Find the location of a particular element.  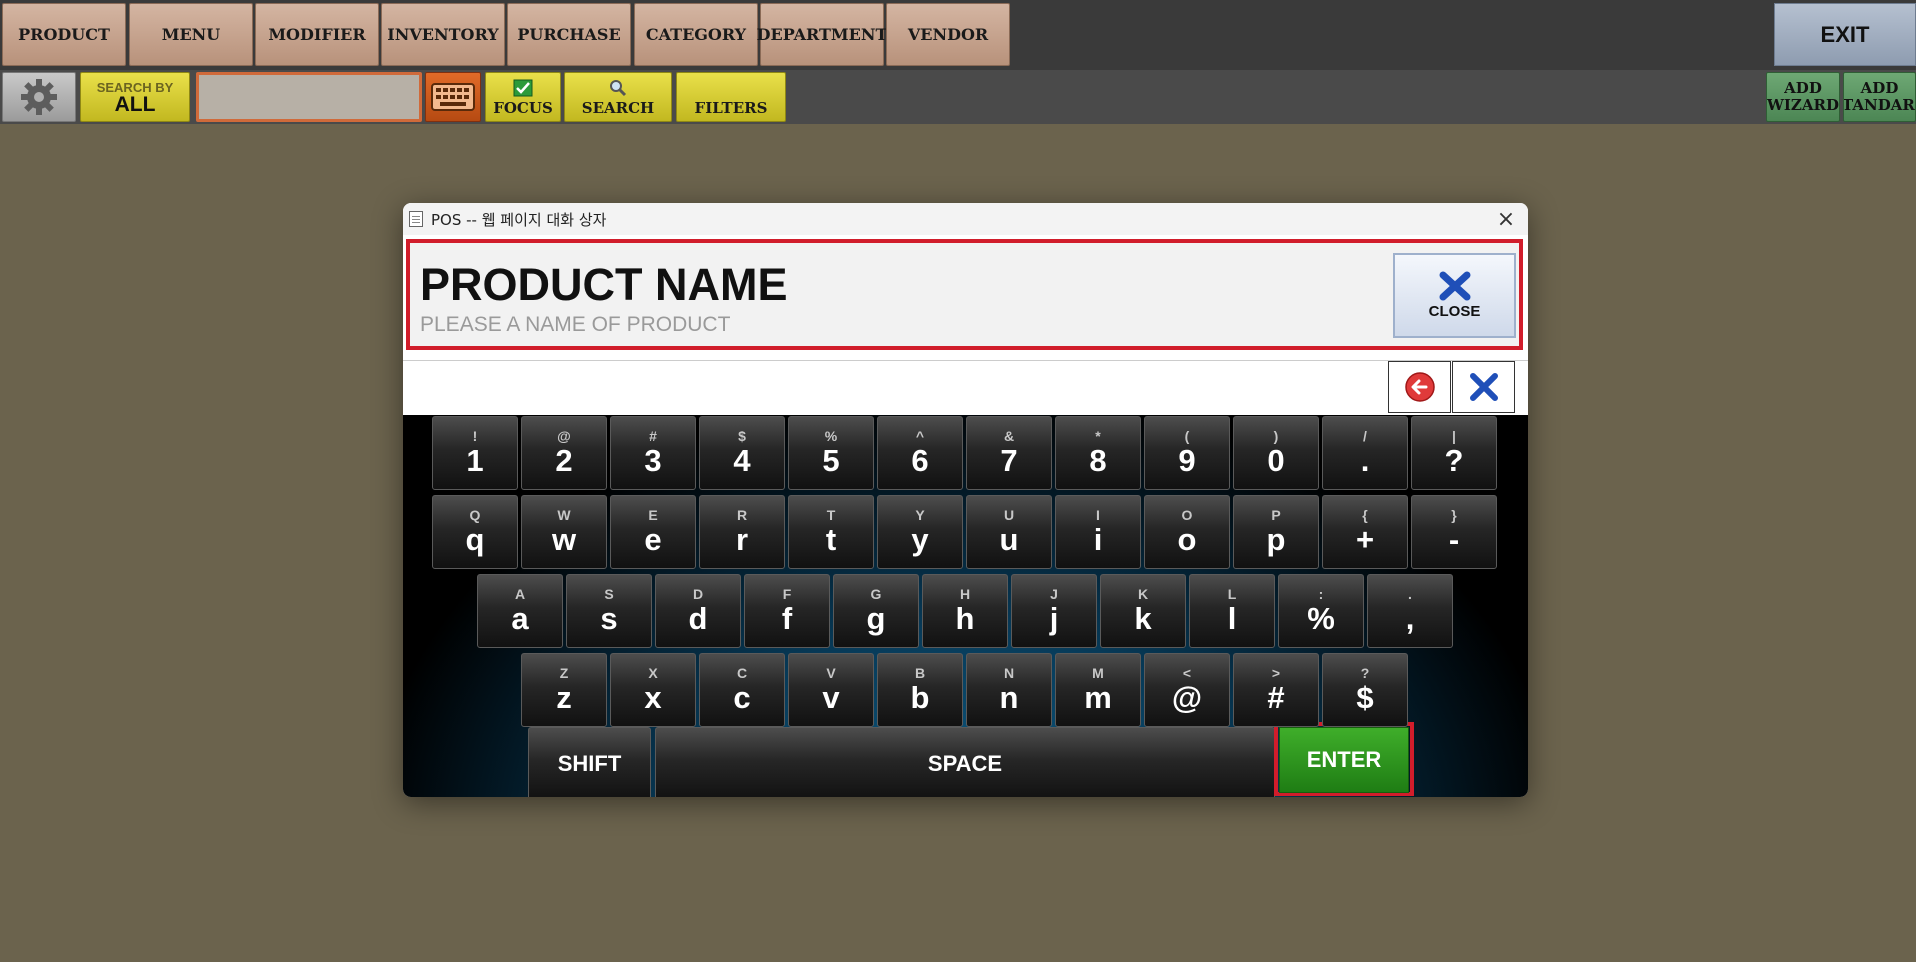

key-primary-label: e is located at coordinates (653, 539).